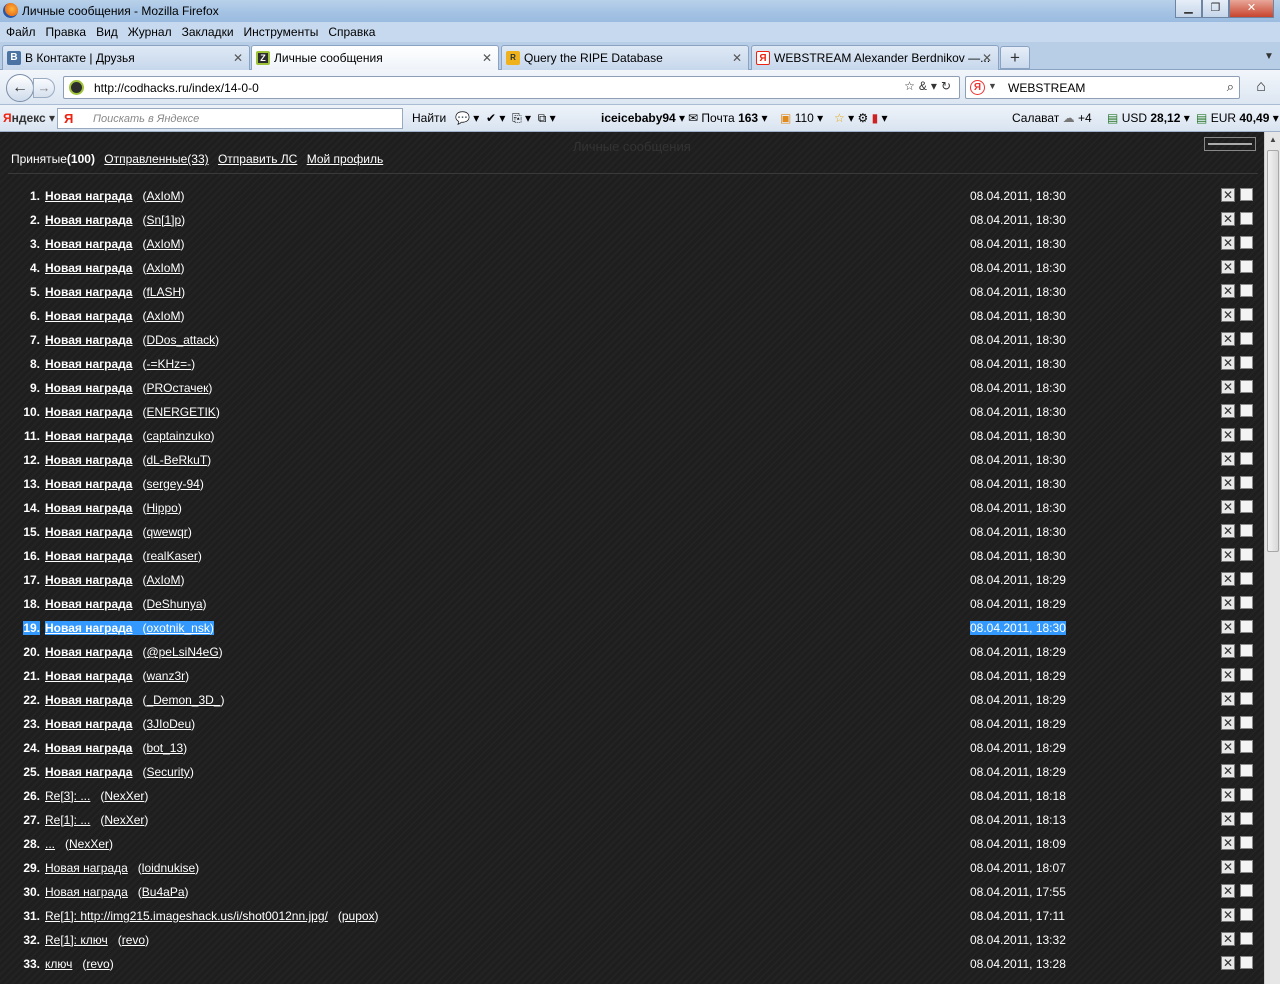 Image resolution: width=1280 pixels, height=984 pixels. What do you see at coordinates (174, 604) in the screenshot?
I see `message-author-link: DeShunya` at bounding box center [174, 604].